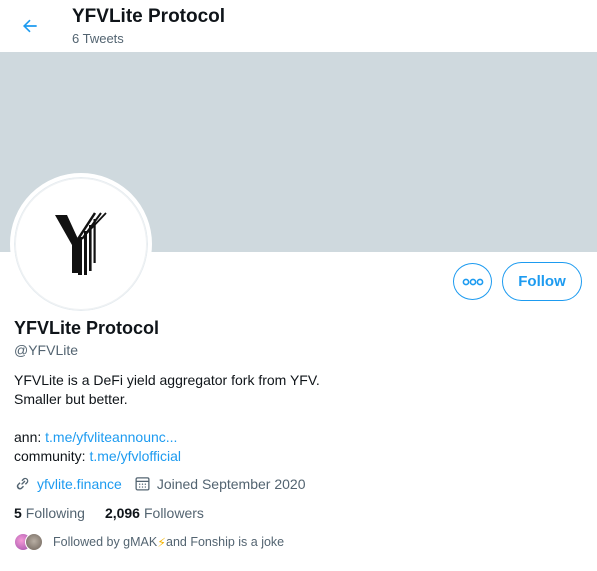 This screenshot has height=571, width=597. I want to click on joined-item: Joined September 2020, so click(220, 483).